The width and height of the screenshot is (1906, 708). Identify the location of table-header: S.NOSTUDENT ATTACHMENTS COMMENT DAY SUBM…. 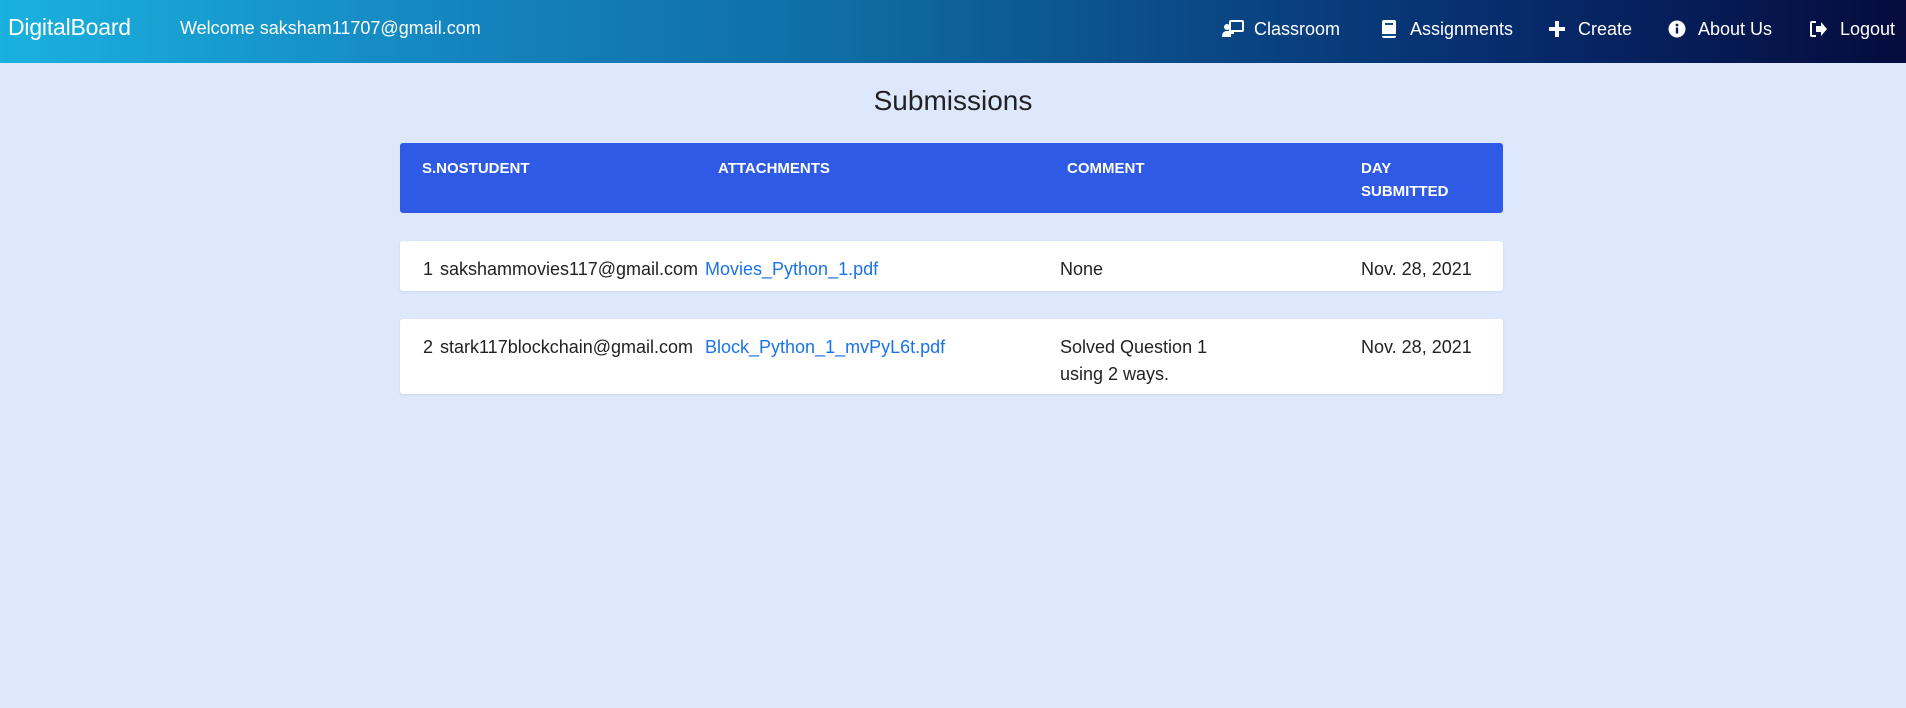
(951, 178).